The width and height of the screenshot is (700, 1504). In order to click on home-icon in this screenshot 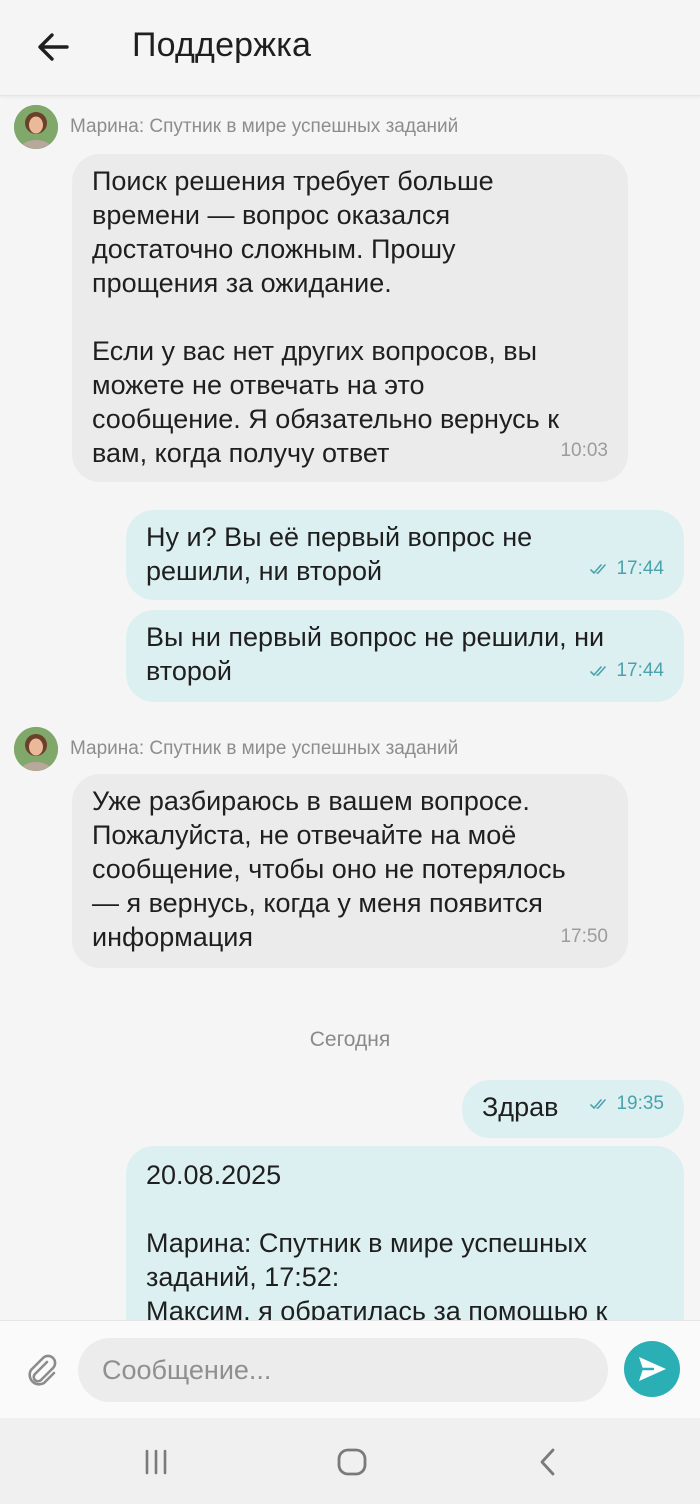, I will do `click(352, 1462)`.